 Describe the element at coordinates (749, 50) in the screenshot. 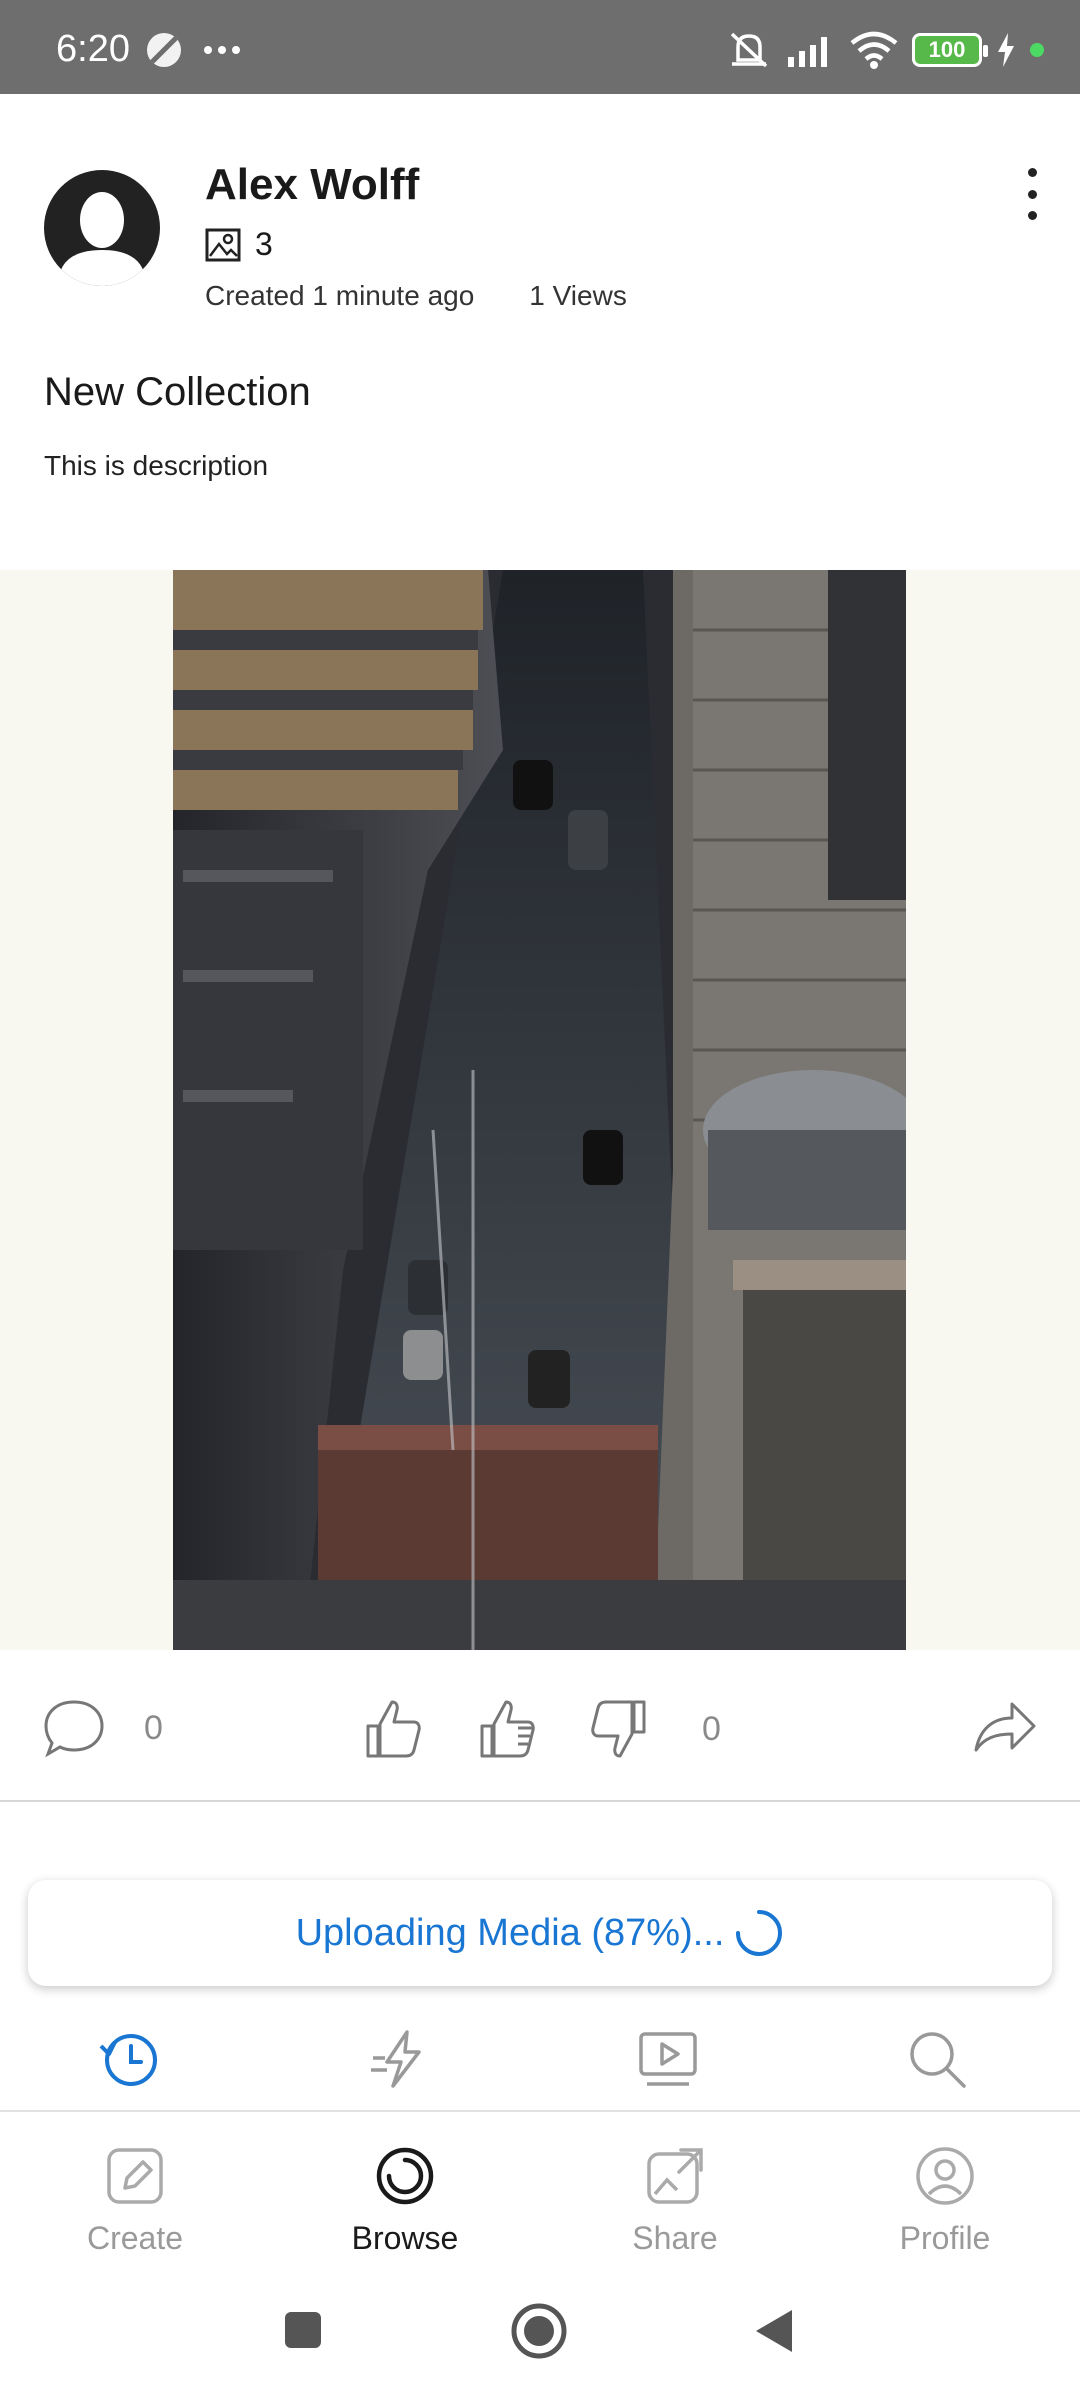

I see `mute-icon` at that location.